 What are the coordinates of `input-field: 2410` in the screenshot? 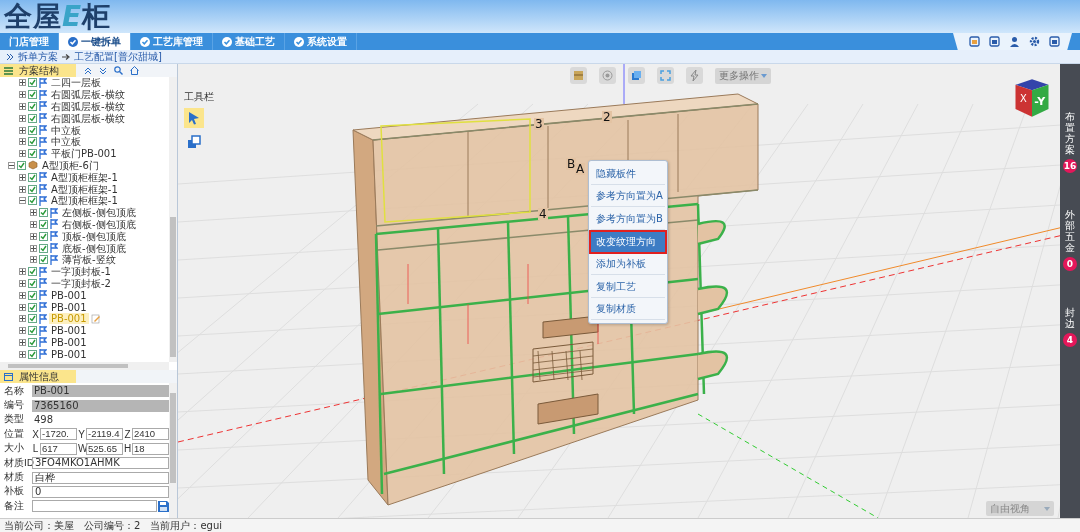 It's located at (150, 434).